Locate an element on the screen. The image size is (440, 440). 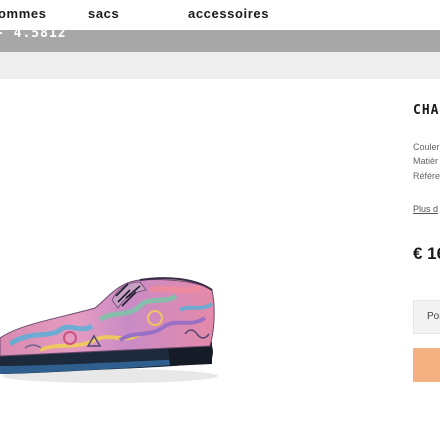
oxford-shoe-image is located at coordinates (109, 330).